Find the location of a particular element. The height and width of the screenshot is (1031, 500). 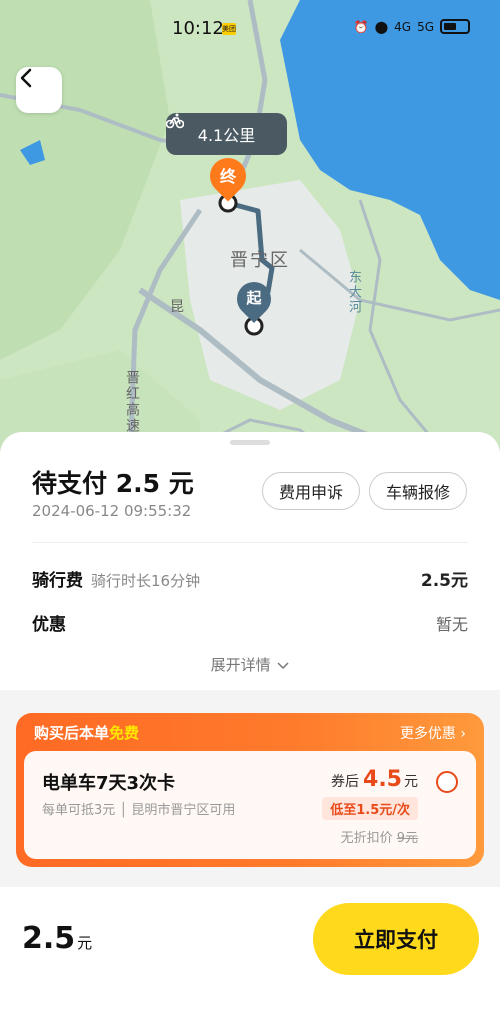

divider is located at coordinates (250, 542).